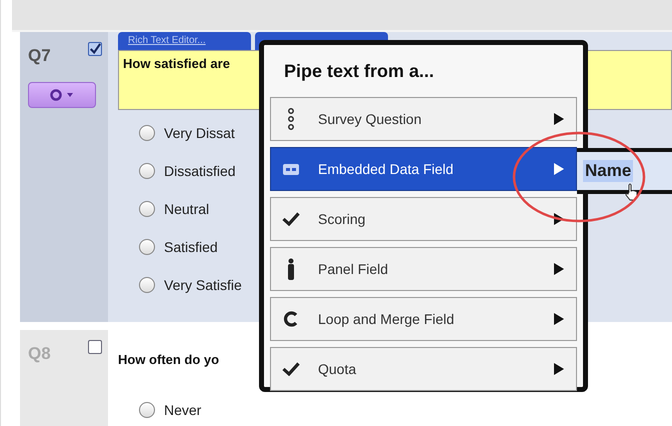 This screenshot has height=426, width=672. I want to click on dots-icon, so click(291, 119).